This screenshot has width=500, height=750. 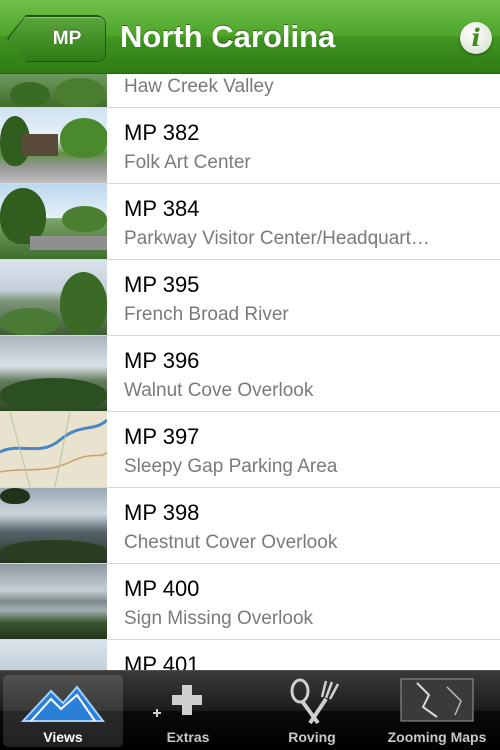 I want to click on mountains-icon, so click(x=63, y=701).